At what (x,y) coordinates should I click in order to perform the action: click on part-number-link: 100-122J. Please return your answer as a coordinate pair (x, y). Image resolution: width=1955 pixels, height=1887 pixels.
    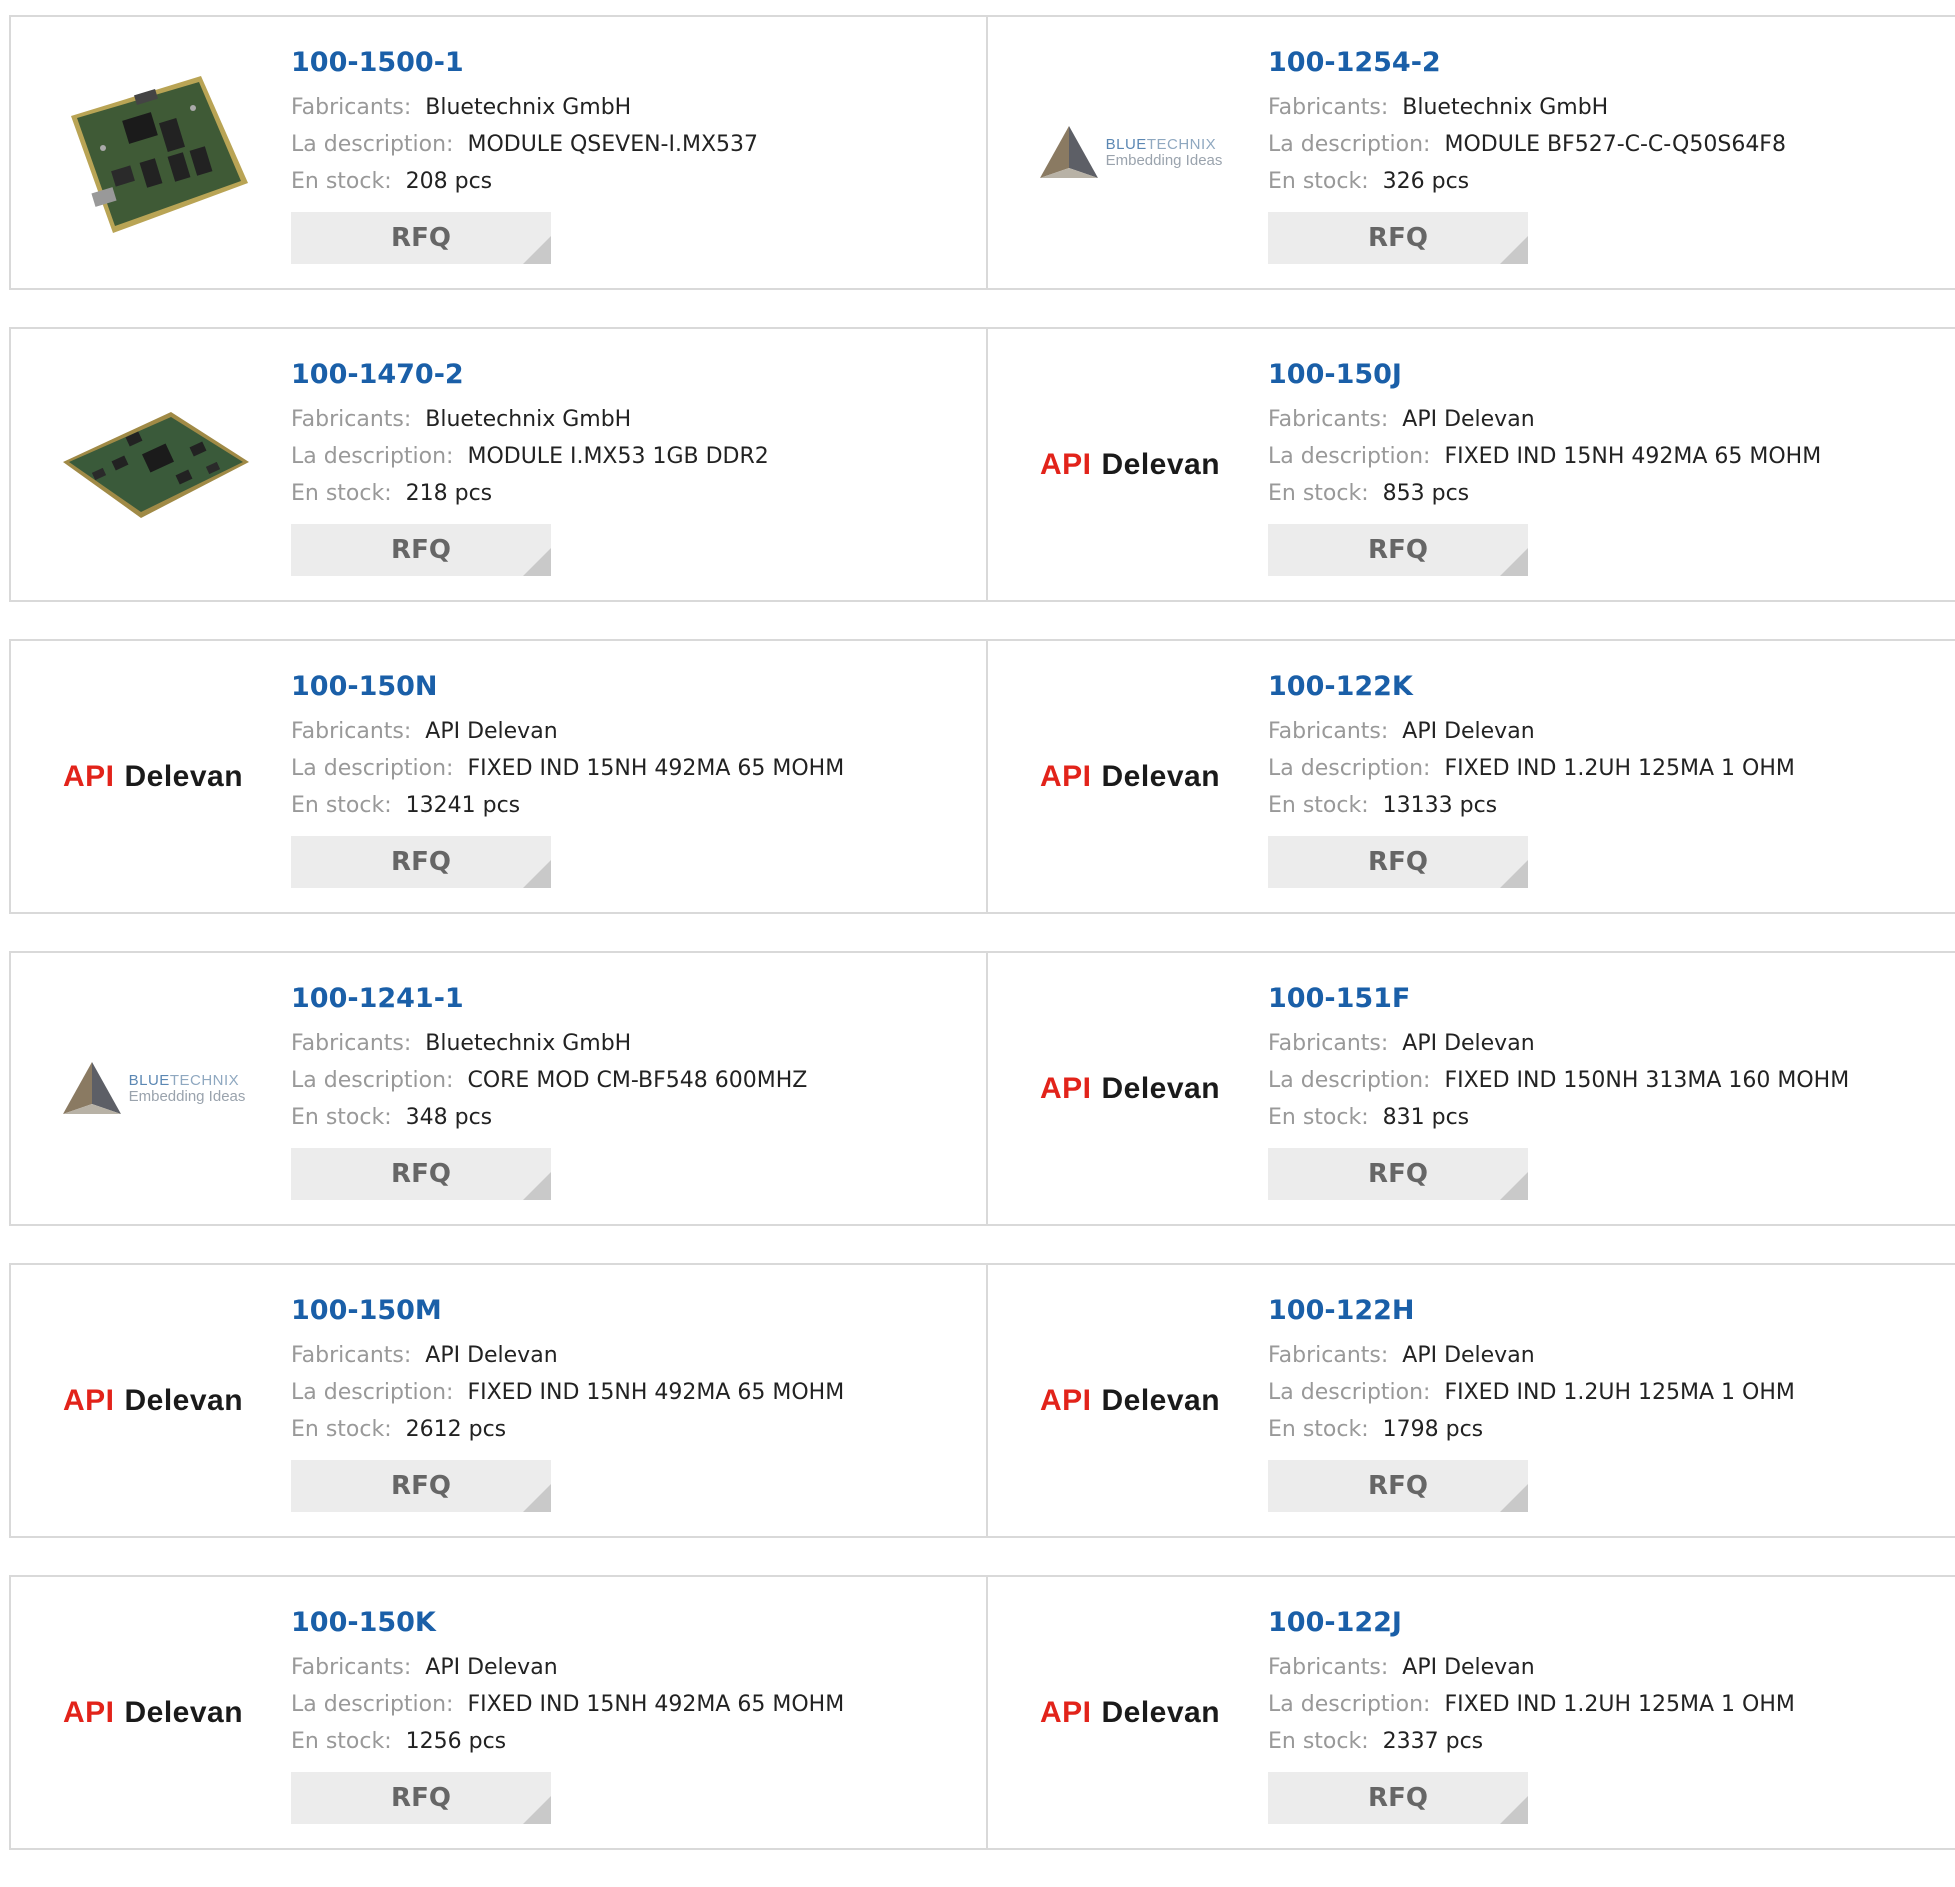
    Looking at the image, I should click on (1606, 1623).